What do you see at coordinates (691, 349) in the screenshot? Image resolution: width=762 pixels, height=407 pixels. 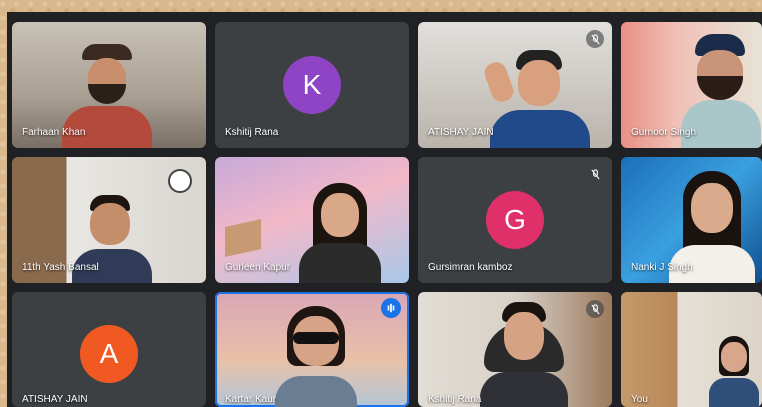 I see `participant-tile: You` at bounding box center [691, 349].